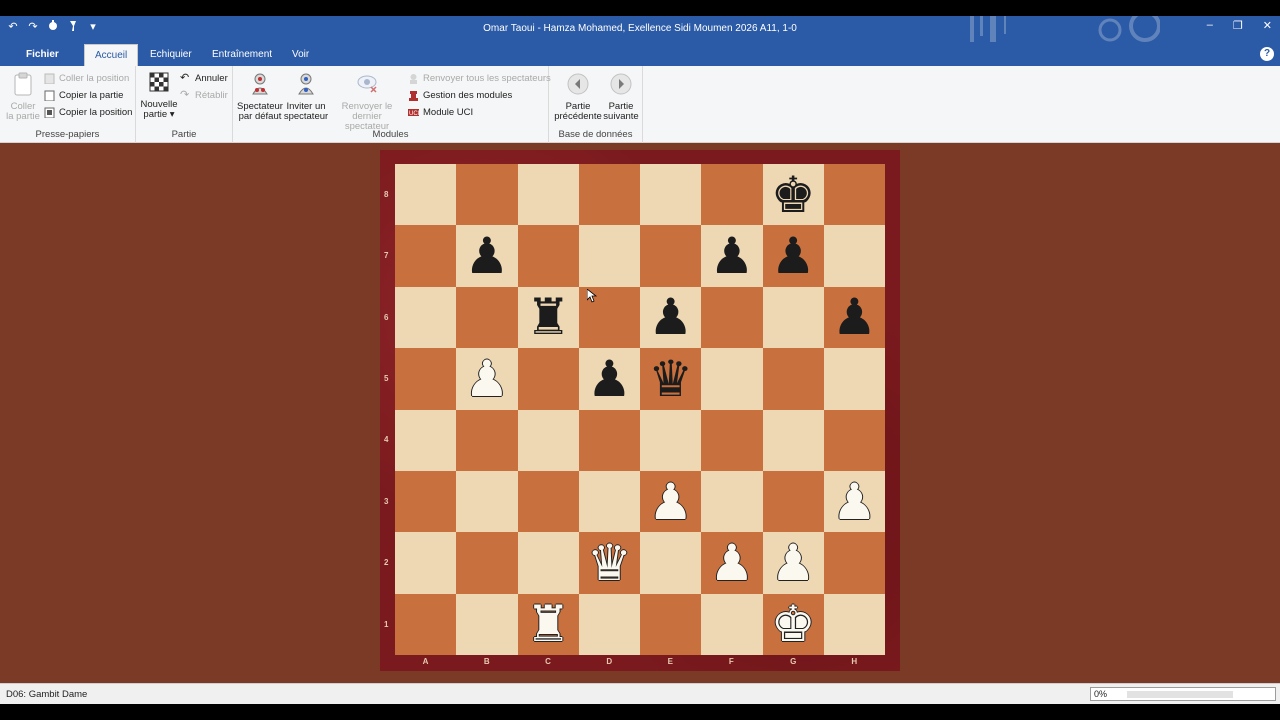 Image resolution: width=1280 pixels, height=720 pixels. I want to click on square-a6, so click(426, 317).